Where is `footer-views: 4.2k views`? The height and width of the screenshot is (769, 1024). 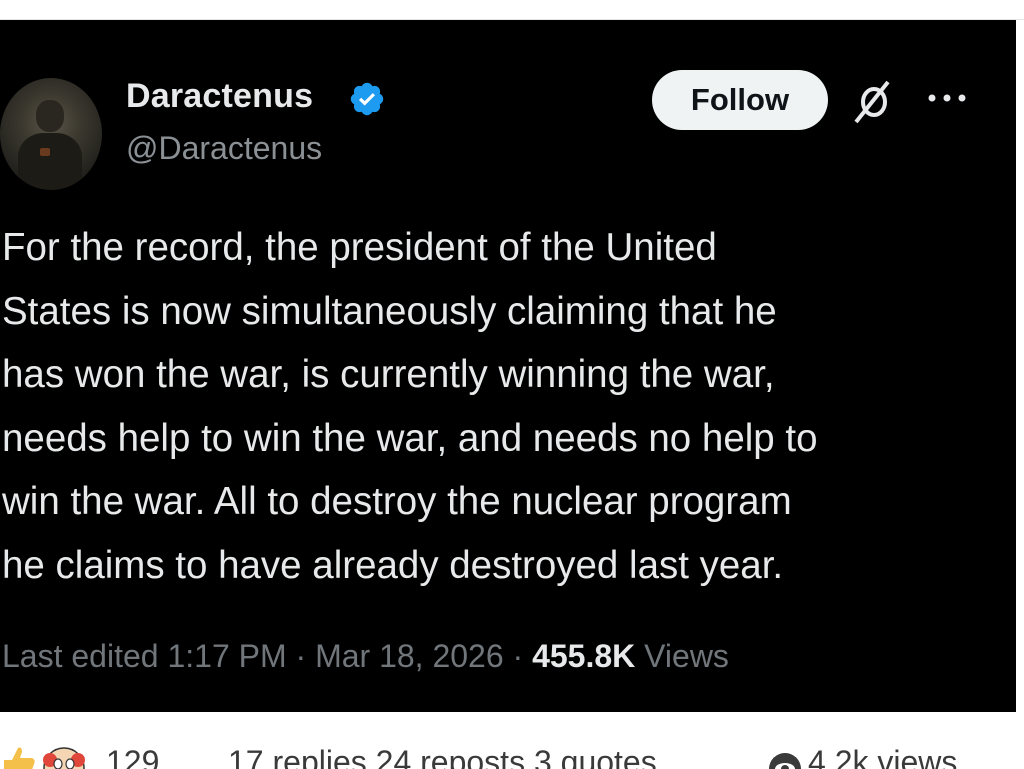
footer-views: 4.2k views is located at coordinates (883, 756).